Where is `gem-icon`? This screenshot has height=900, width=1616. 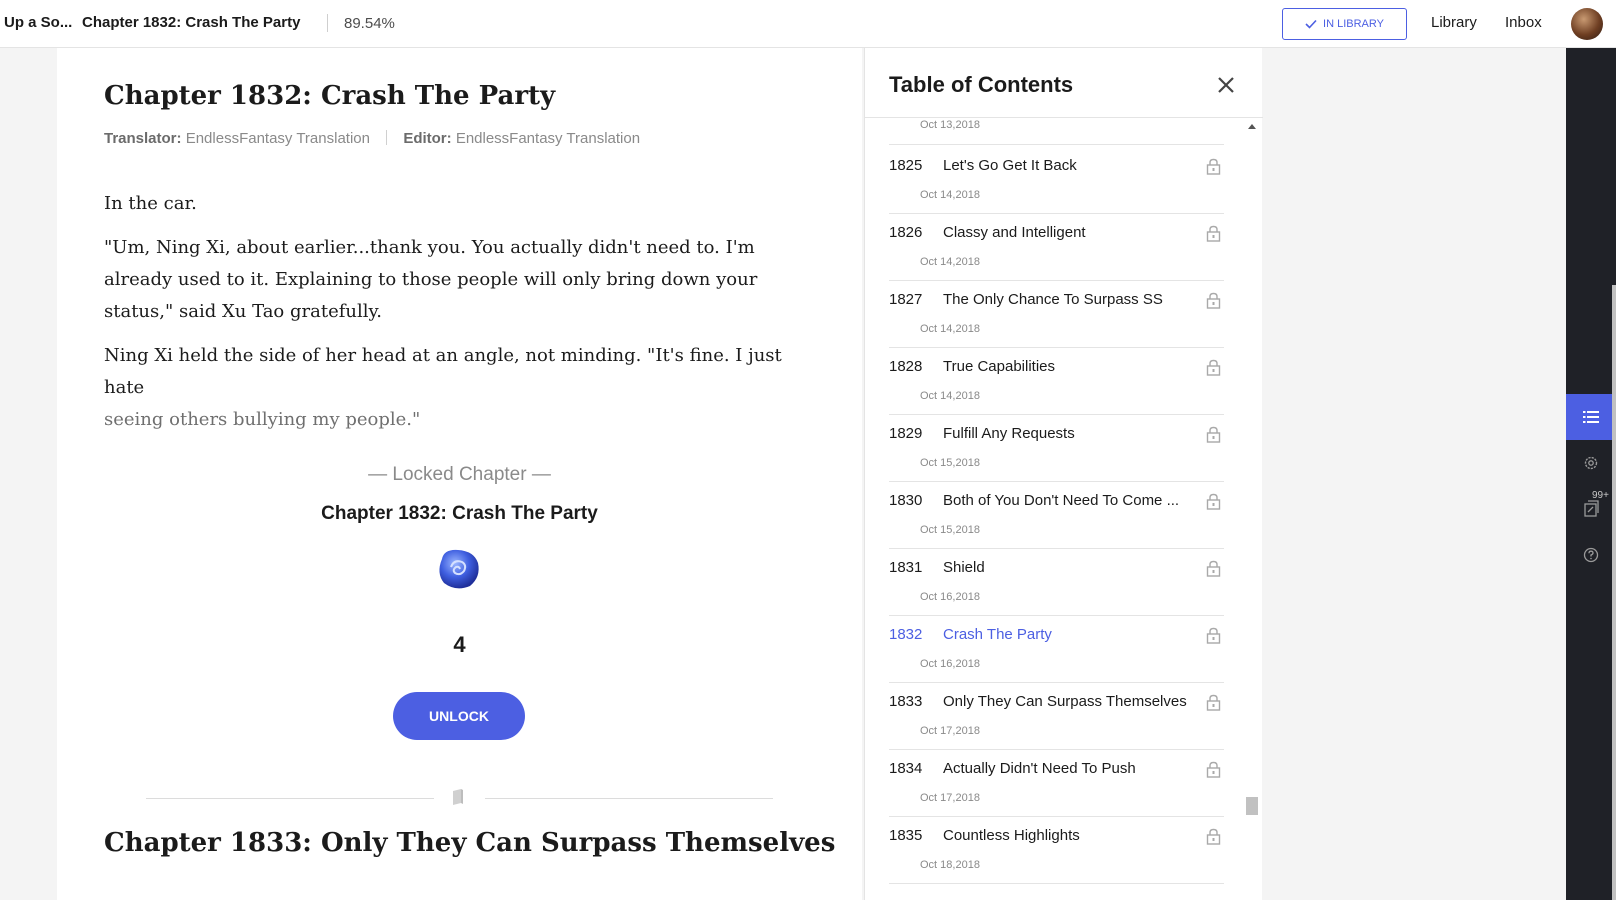 gem-icon is located at coordinates (459, 569).